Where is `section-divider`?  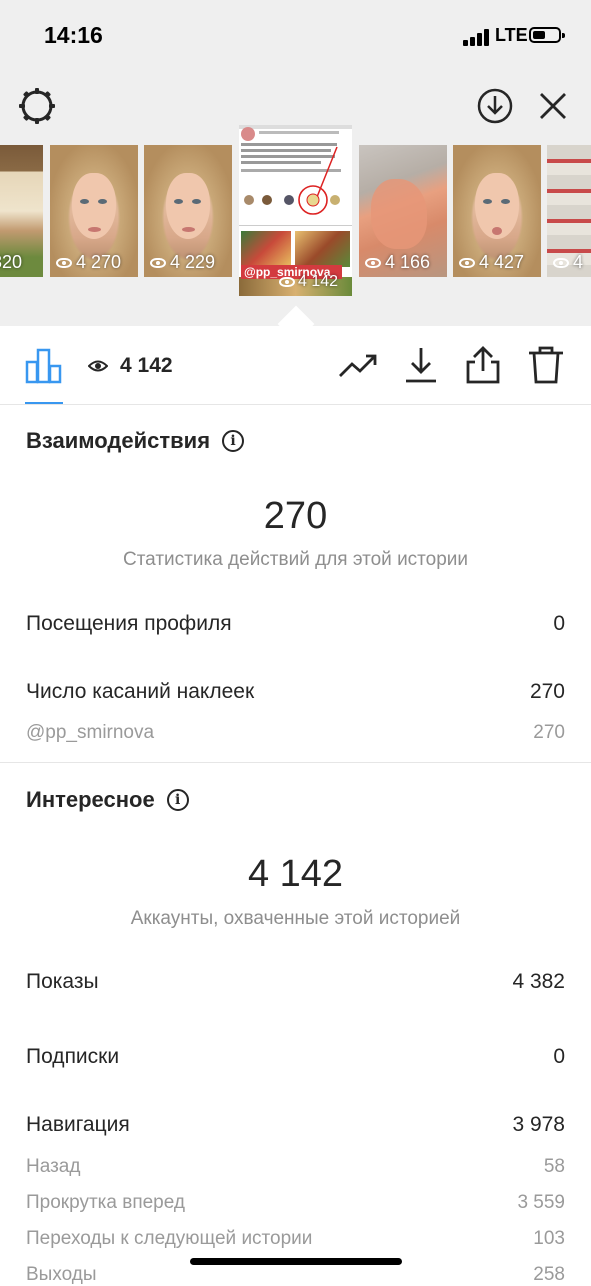
section-divider is located at coordinates (295, 762).